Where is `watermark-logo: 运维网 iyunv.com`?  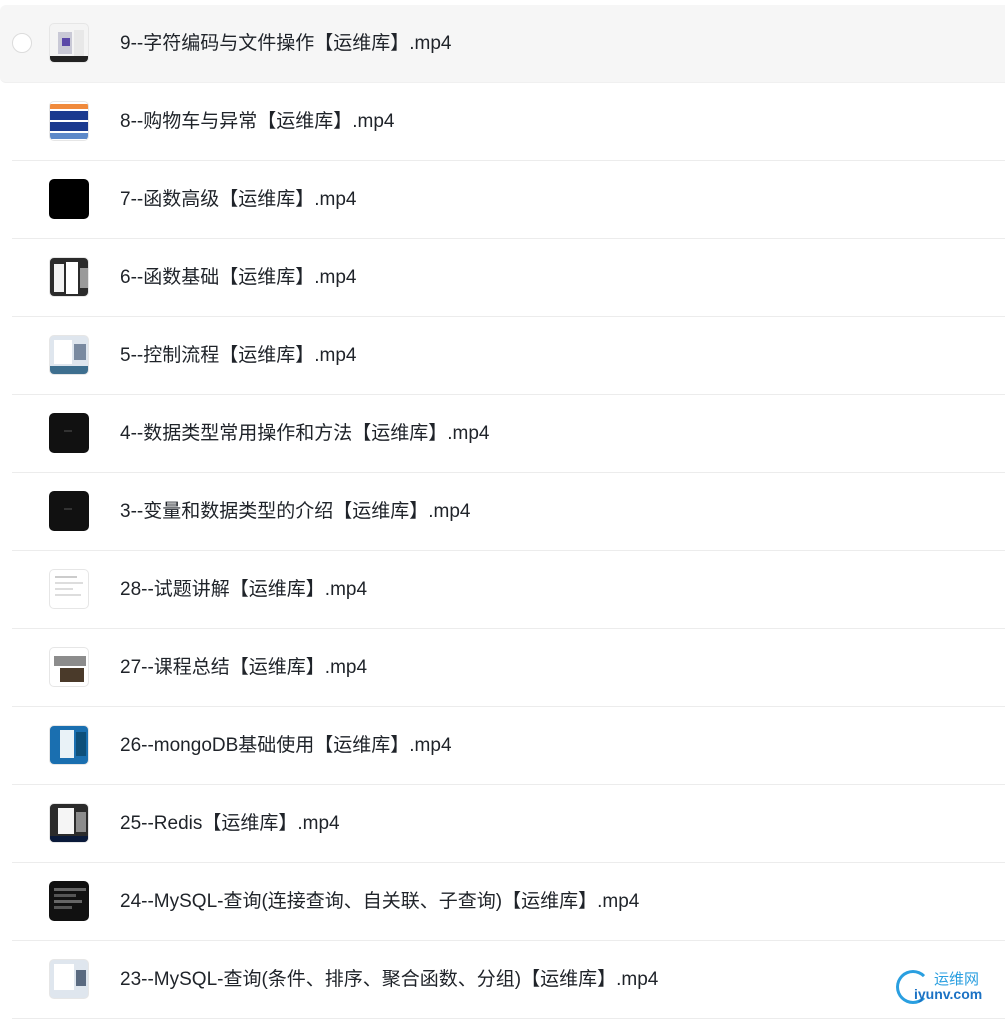 watermark-logo: 运维网 iyunv.com is located at coordinates (946, 987).